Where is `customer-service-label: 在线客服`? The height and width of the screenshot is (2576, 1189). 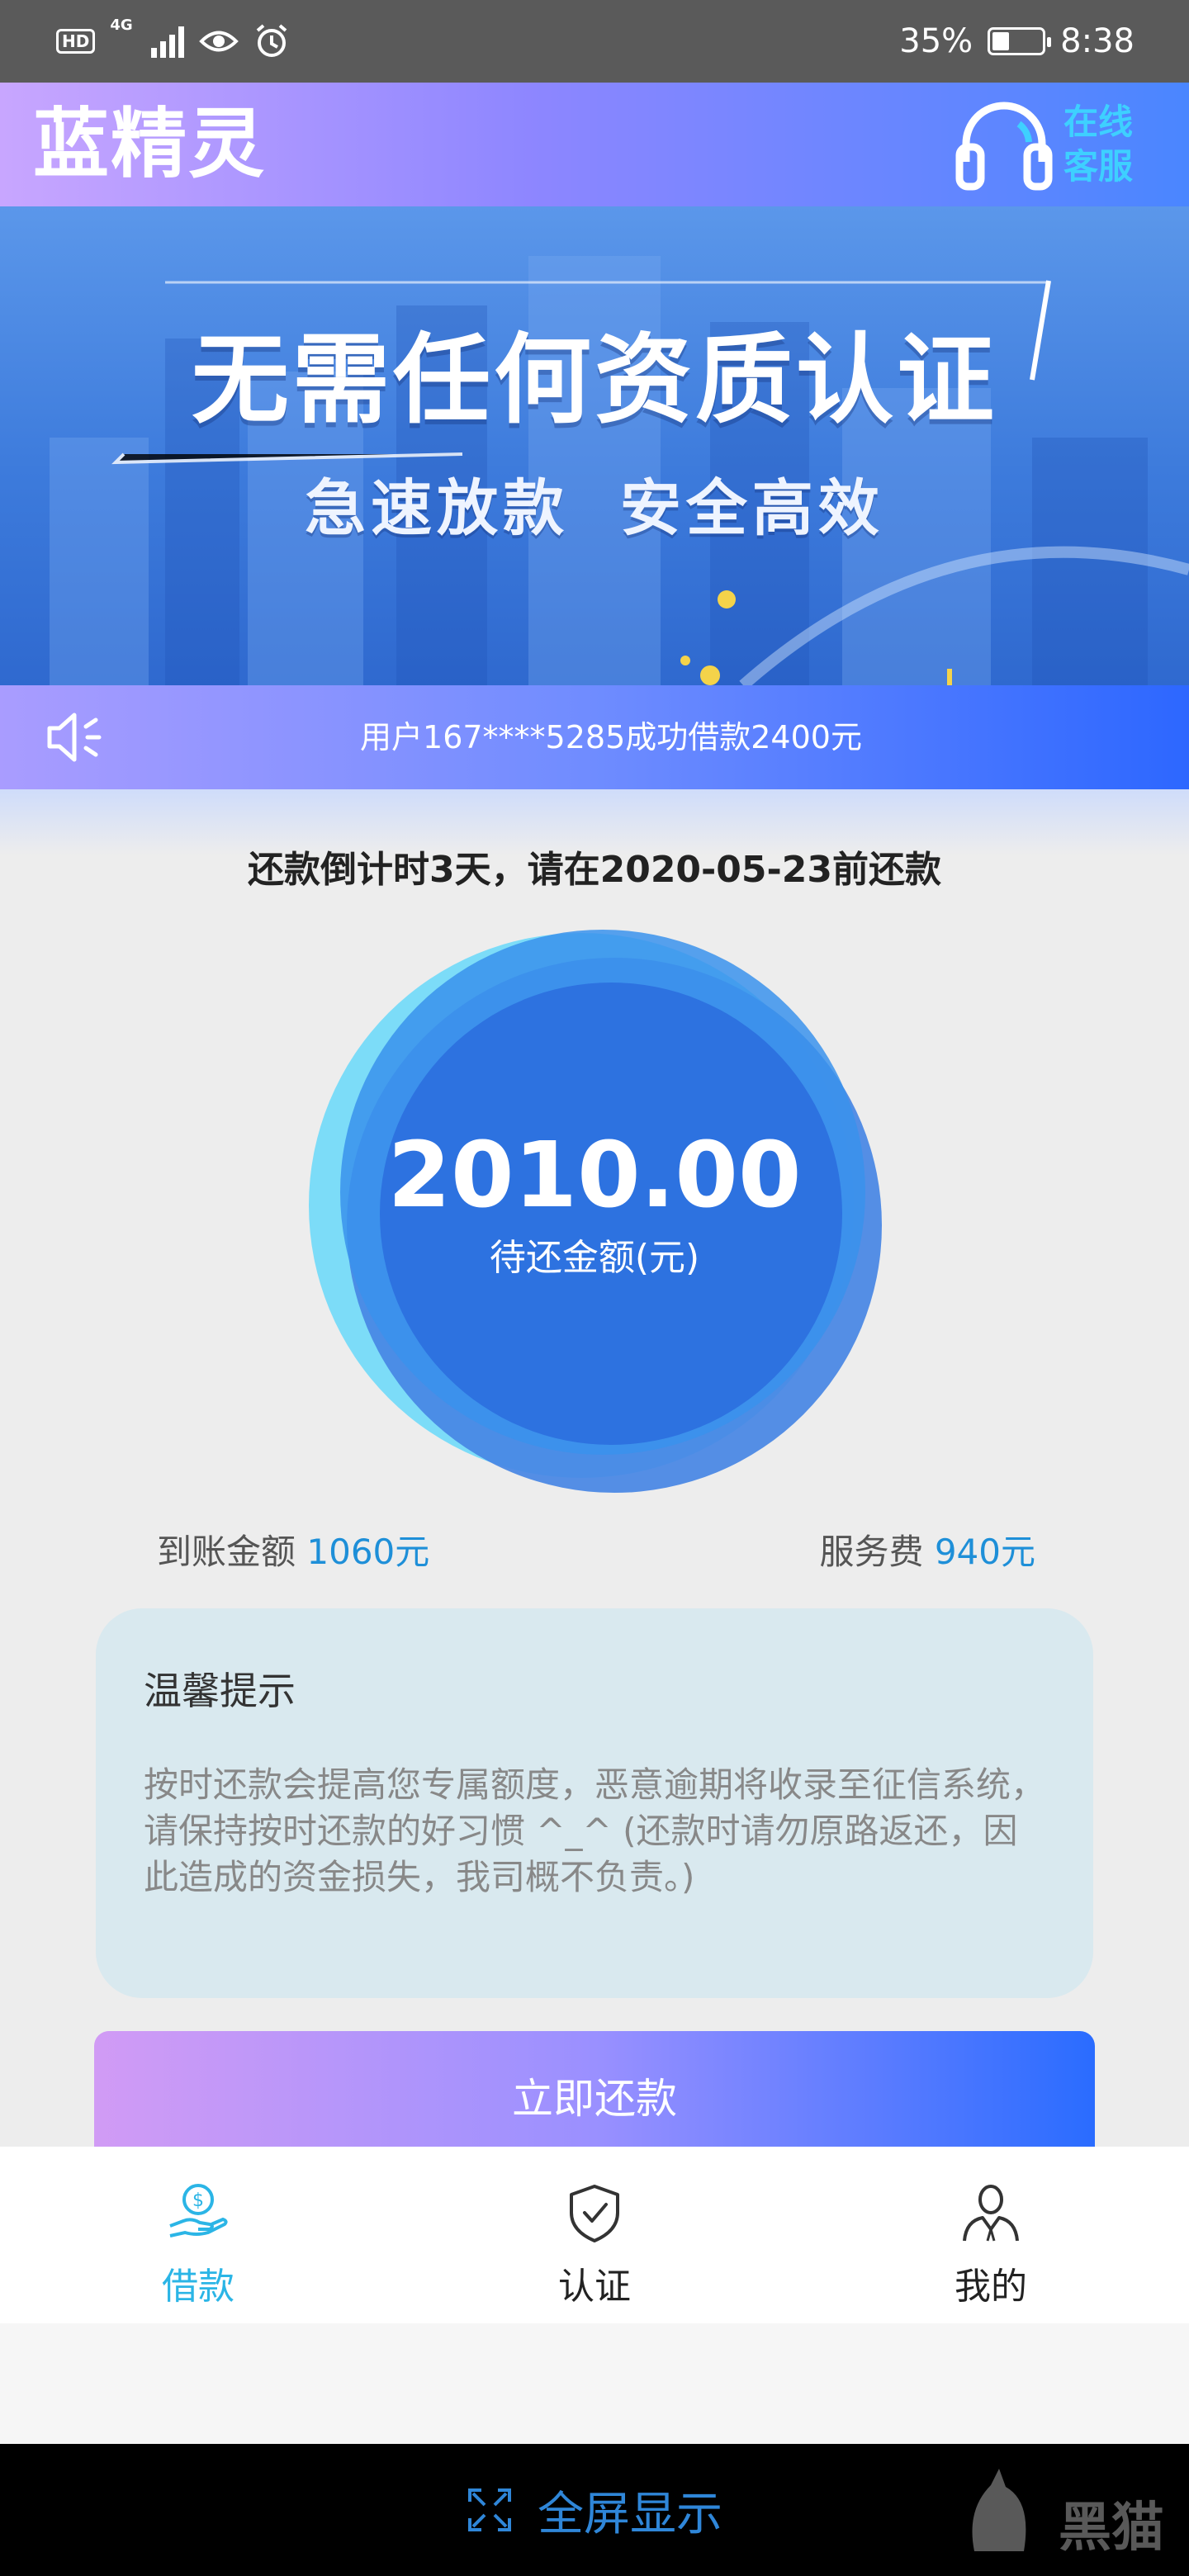 customer-service-label: 在线客服 is located at coordinates (1098, 144).